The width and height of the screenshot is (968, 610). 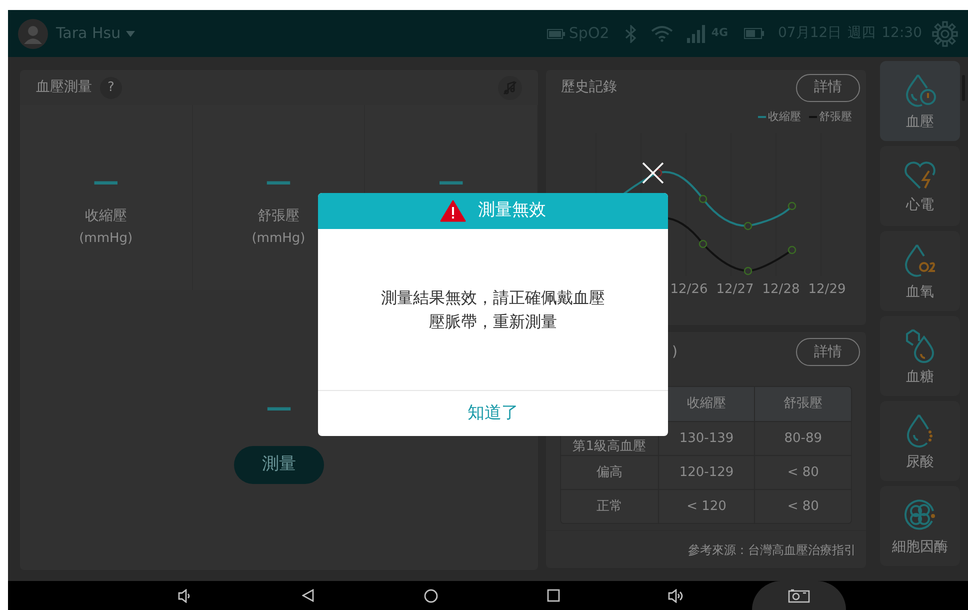 I want to click on volume-down-icon, so click(x=185, y=595).